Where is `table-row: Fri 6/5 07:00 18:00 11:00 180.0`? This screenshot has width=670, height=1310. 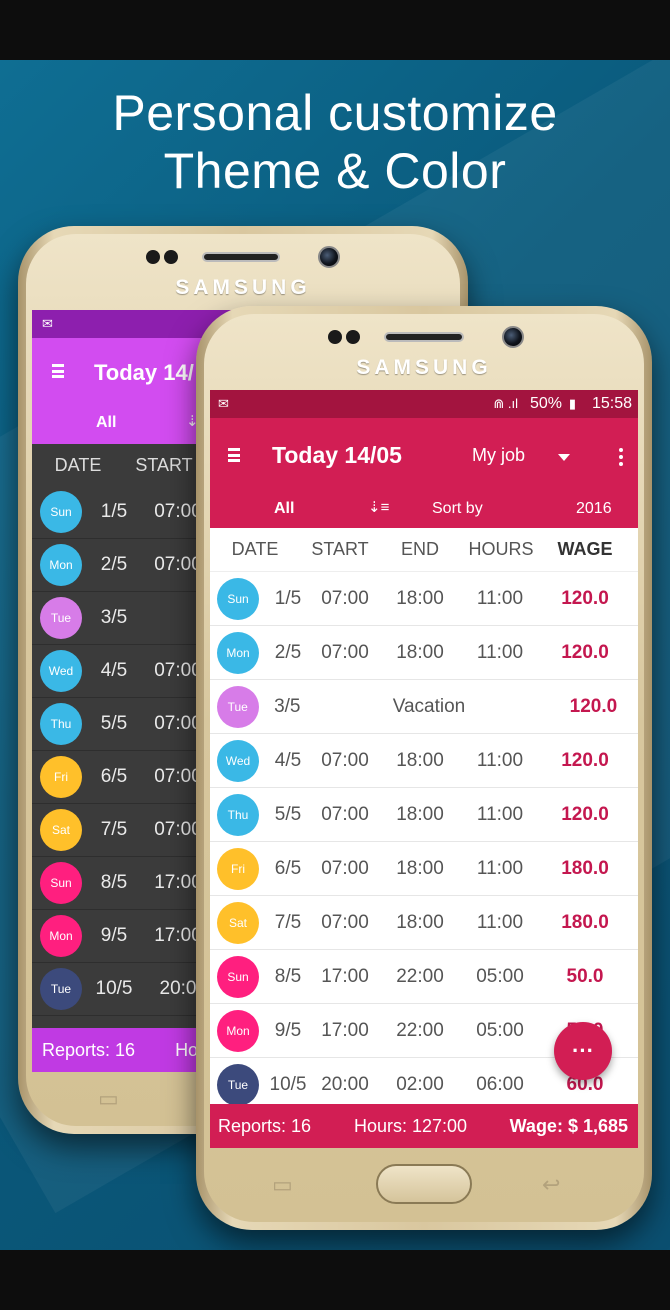 table-row: Fri 6/5 07:00 18:00 11:00 180.0 is located at coordinates (424, 869).